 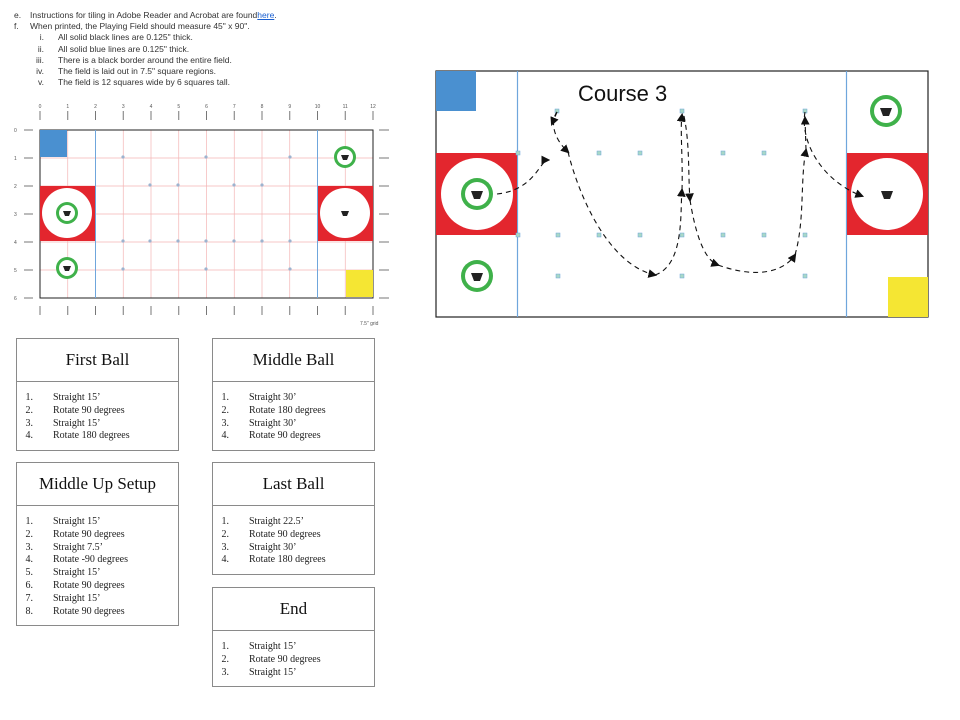 I want to click on list-item: 3. Straight 7.5’, so click(x=64, y=547).